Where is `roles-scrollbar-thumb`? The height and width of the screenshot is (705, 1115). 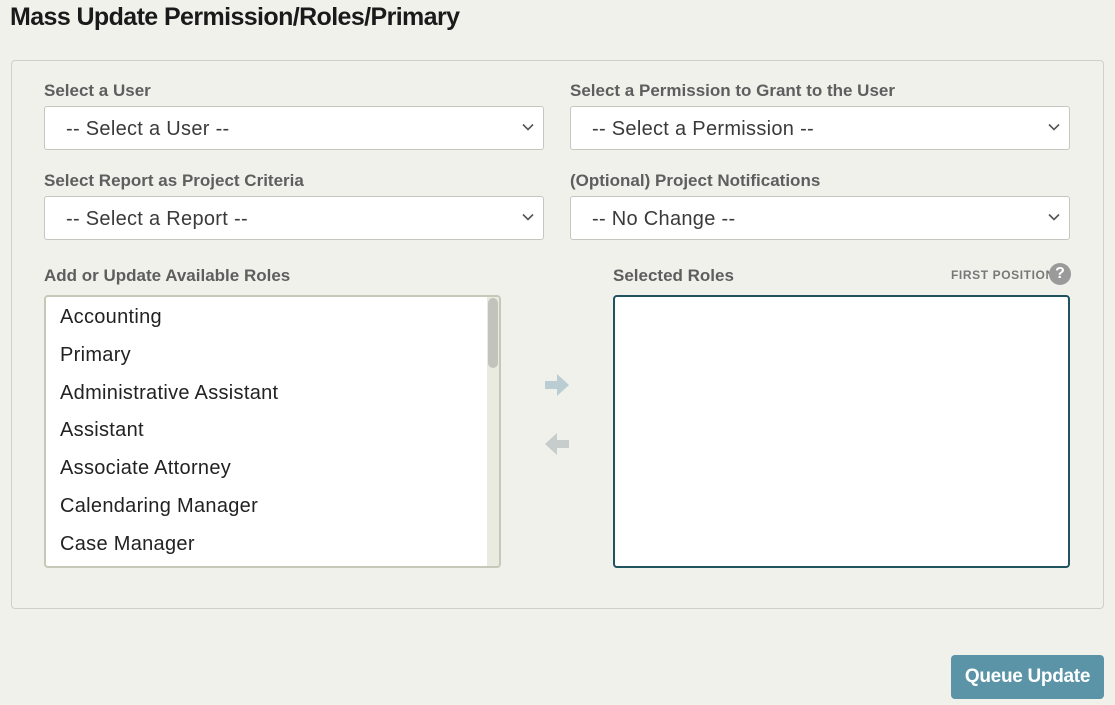
roles-scrollbar-thumb is located at coordinates (493, 333).